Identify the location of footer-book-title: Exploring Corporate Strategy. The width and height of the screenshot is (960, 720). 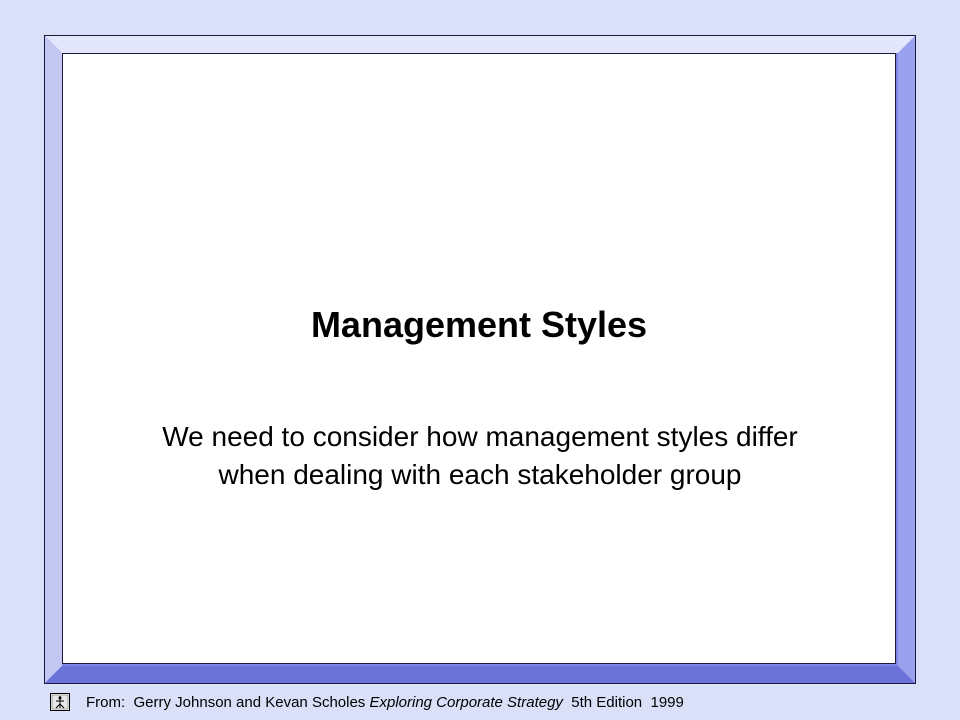
(466, 702).